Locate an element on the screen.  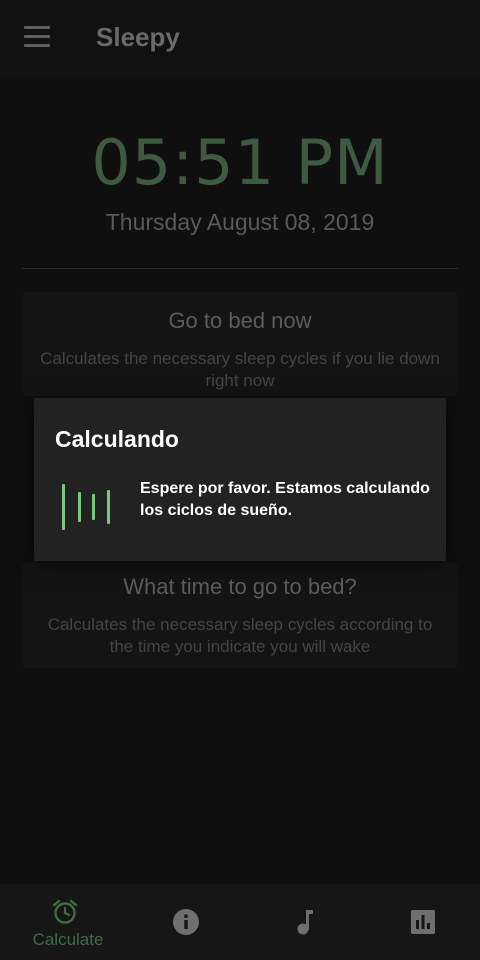
dialog-title: Calculando is located at coordinates (117, 439).